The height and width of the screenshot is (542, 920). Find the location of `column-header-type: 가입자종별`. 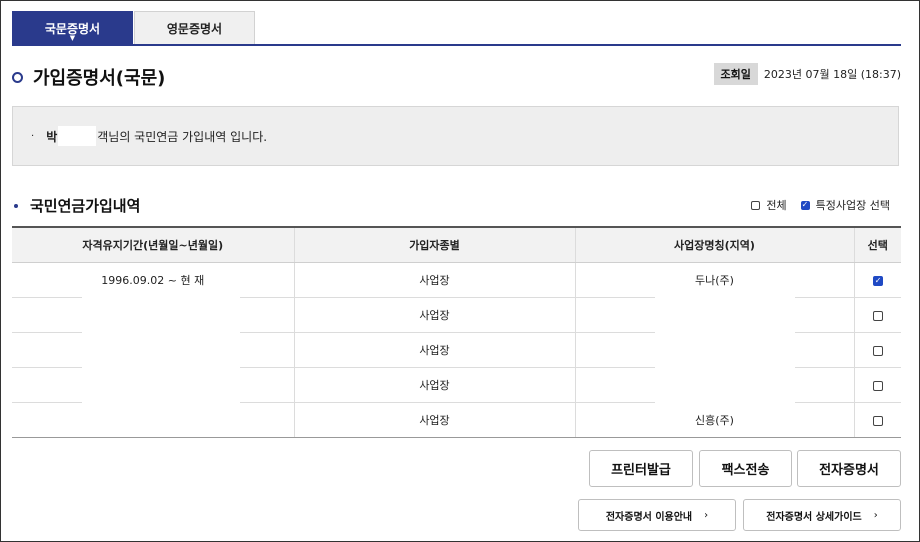

column-header-type: 가입자종별 is located at coordinates (434, 244).